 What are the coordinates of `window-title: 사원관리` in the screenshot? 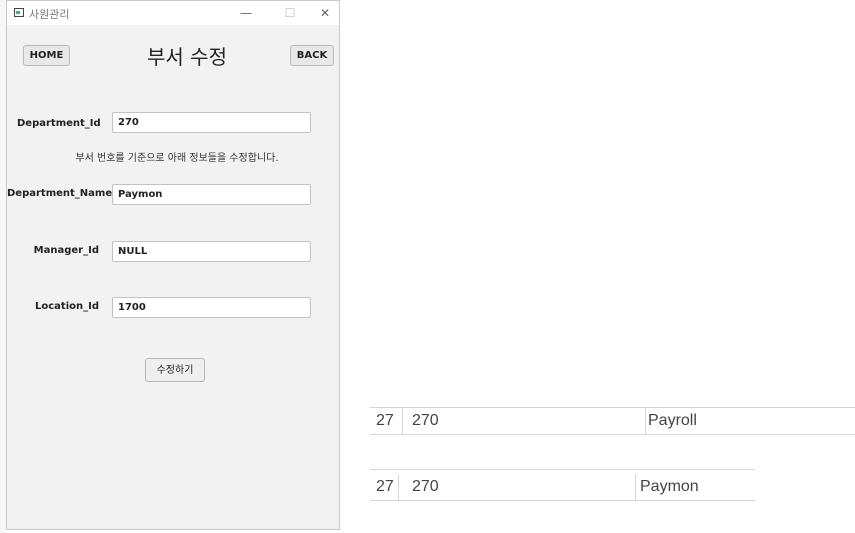 It's located at (49, 14).